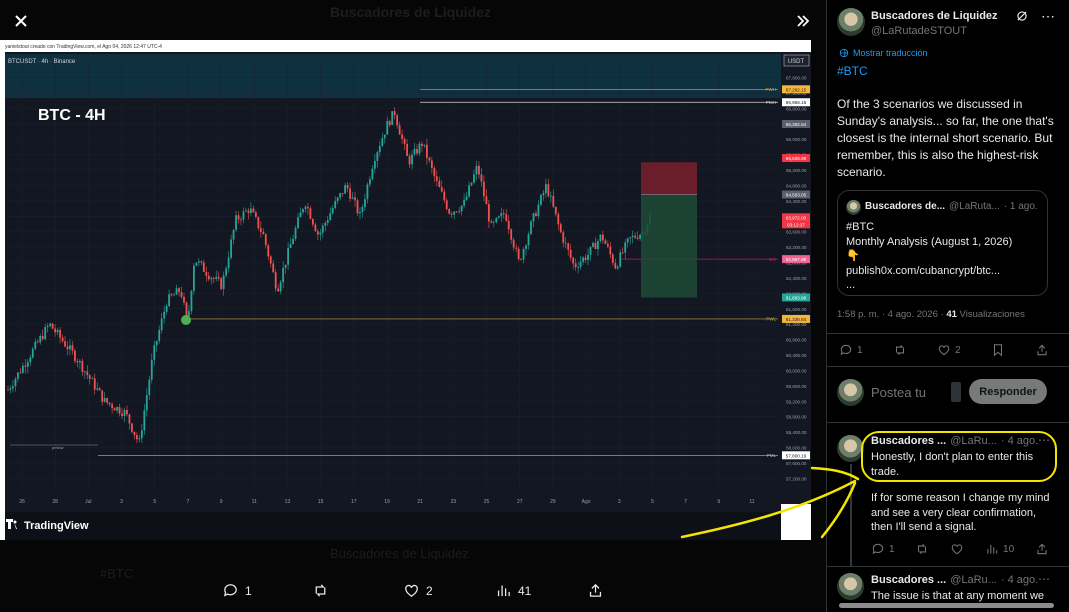 The width and height of the screenshot is (1069, 612). I want to click on bookmark-button, so click(998, 350).